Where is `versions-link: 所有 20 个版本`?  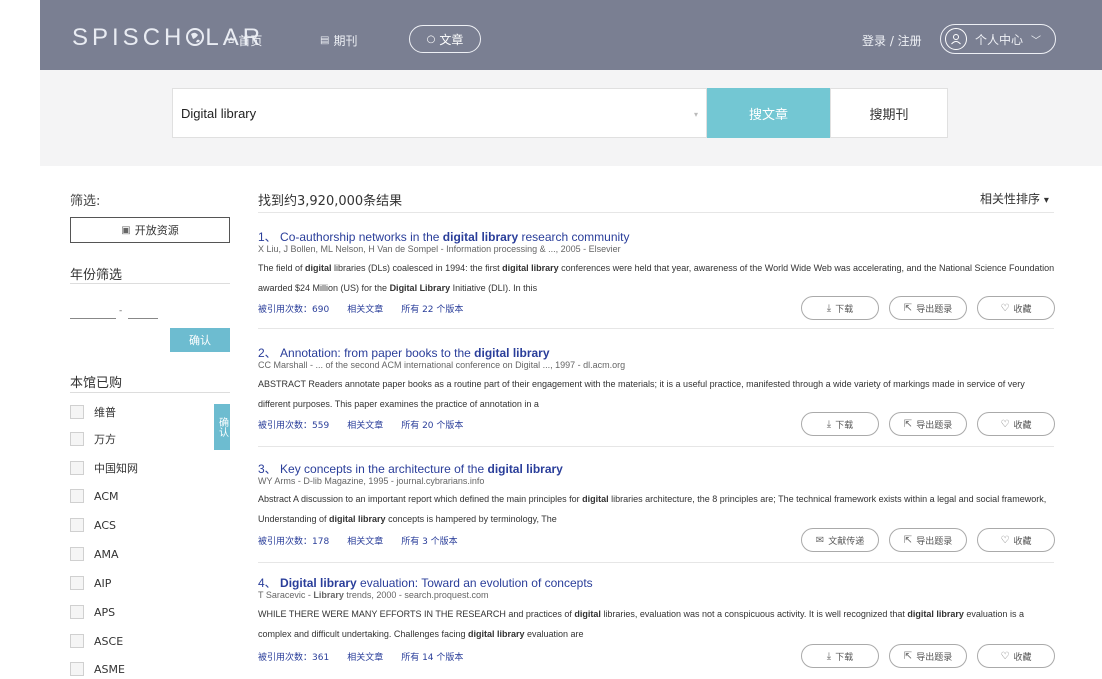
versions-link: 所有 20 个版本 is located at coordinates (432, 424).